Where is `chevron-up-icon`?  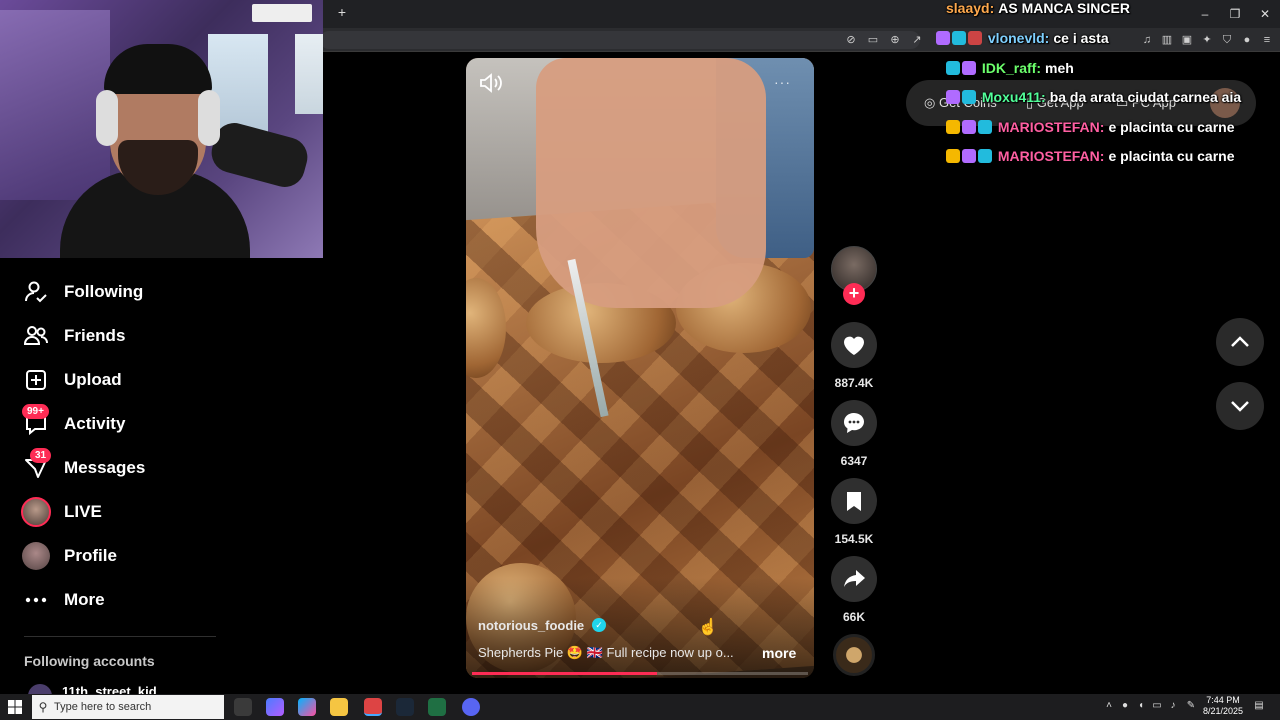 chevron-up-icon is located at coordinates (1240, 341).